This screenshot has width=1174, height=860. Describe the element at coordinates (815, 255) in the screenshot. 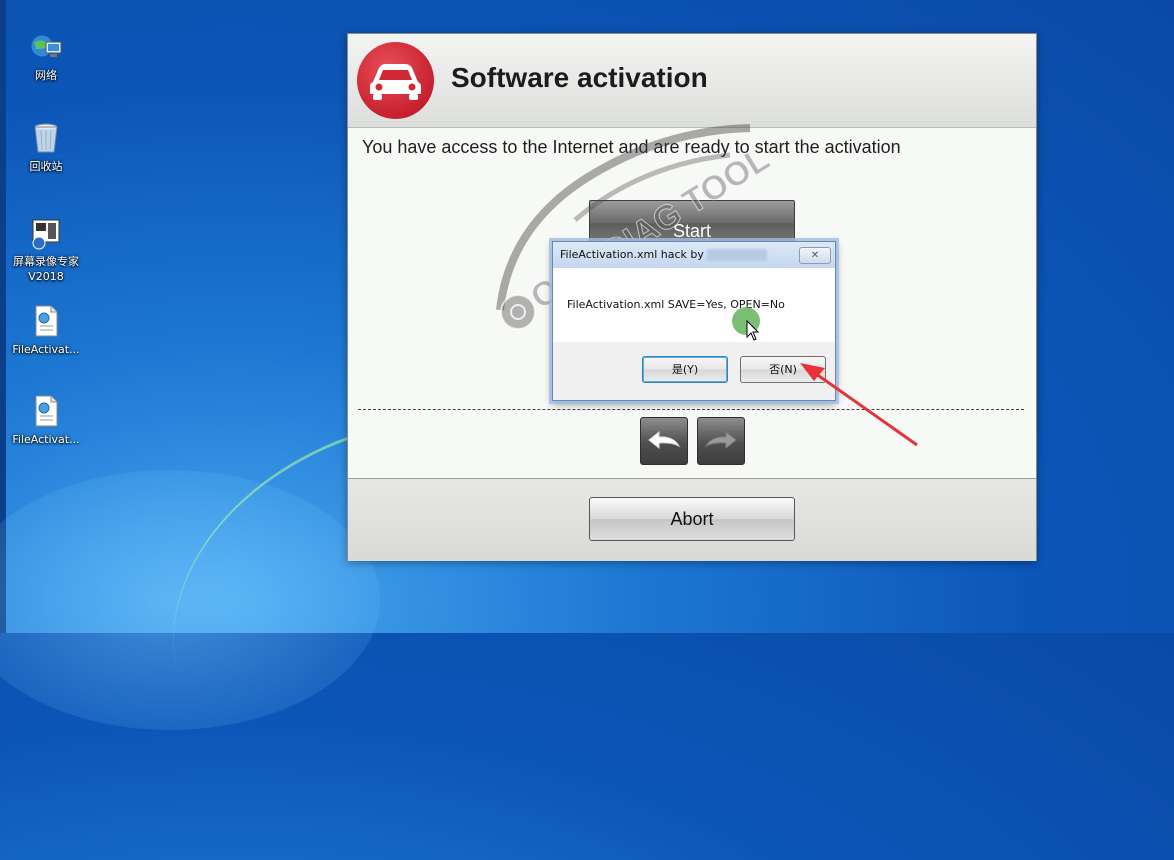

I see `close-icon: ✕` at that location.